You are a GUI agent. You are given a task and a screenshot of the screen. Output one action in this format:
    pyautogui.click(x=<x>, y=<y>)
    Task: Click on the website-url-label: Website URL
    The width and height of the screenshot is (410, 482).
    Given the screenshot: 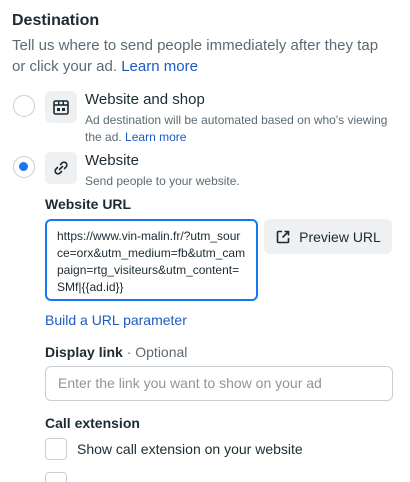 What is the action you would take?
    pyautogui.click(x=88, y=204)
    